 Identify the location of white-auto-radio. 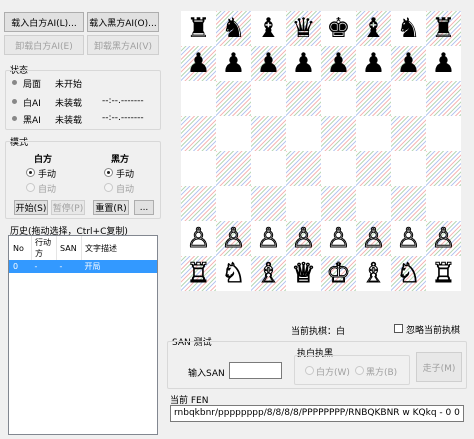
(30, 187).